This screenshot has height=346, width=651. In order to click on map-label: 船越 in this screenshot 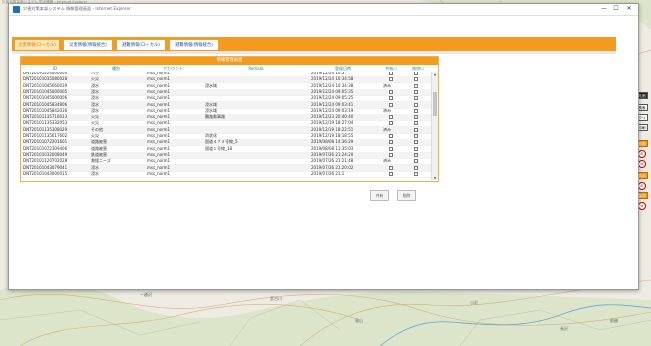, I will do `click(614, 320)`.